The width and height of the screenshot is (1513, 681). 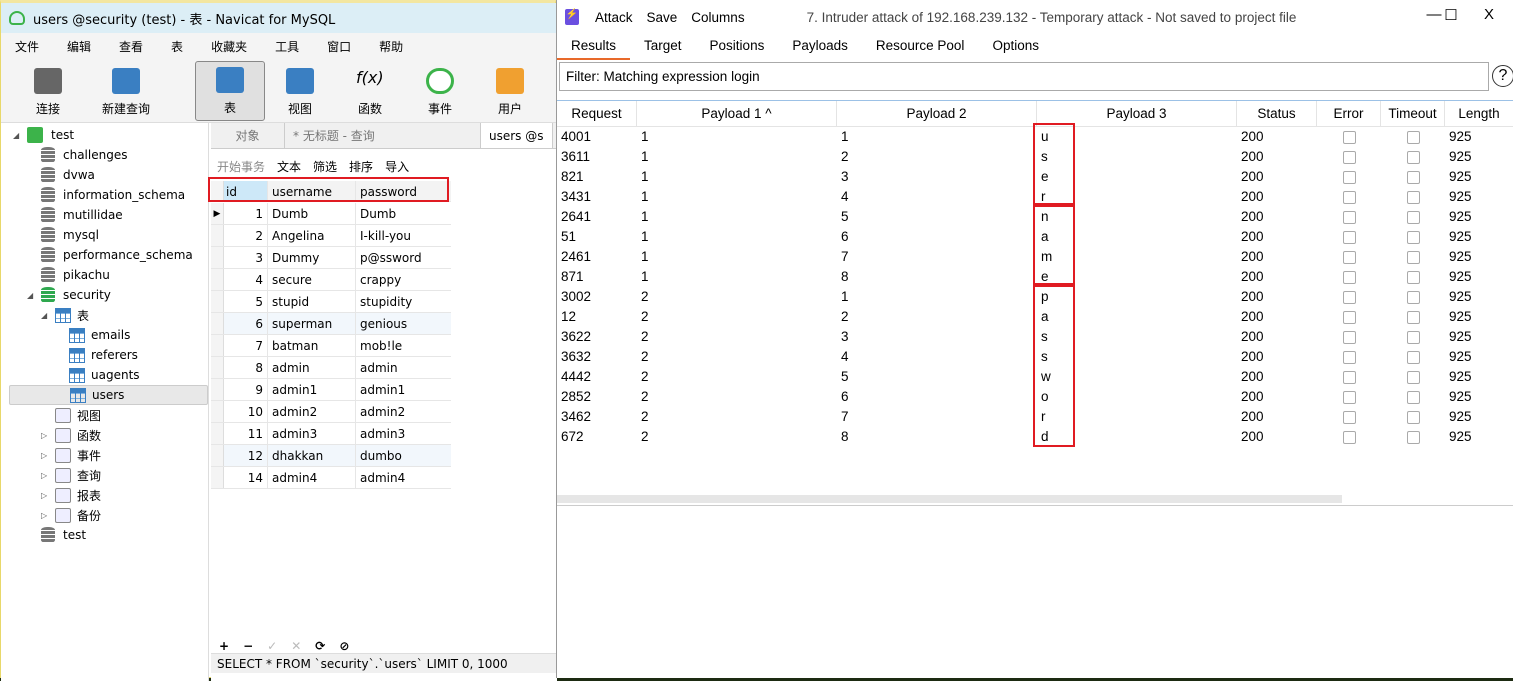 I want to click on toolbar-table-button: 表, so click(x=230, y=91).